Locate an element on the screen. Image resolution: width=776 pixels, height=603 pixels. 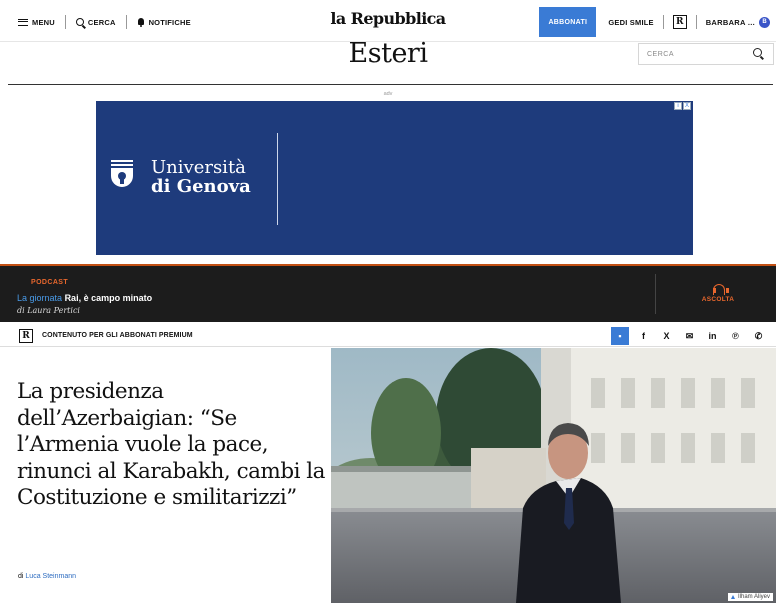
share-bar: ▪ f X ✉ in ℗ ✆ is located at coordinates (690, 336).